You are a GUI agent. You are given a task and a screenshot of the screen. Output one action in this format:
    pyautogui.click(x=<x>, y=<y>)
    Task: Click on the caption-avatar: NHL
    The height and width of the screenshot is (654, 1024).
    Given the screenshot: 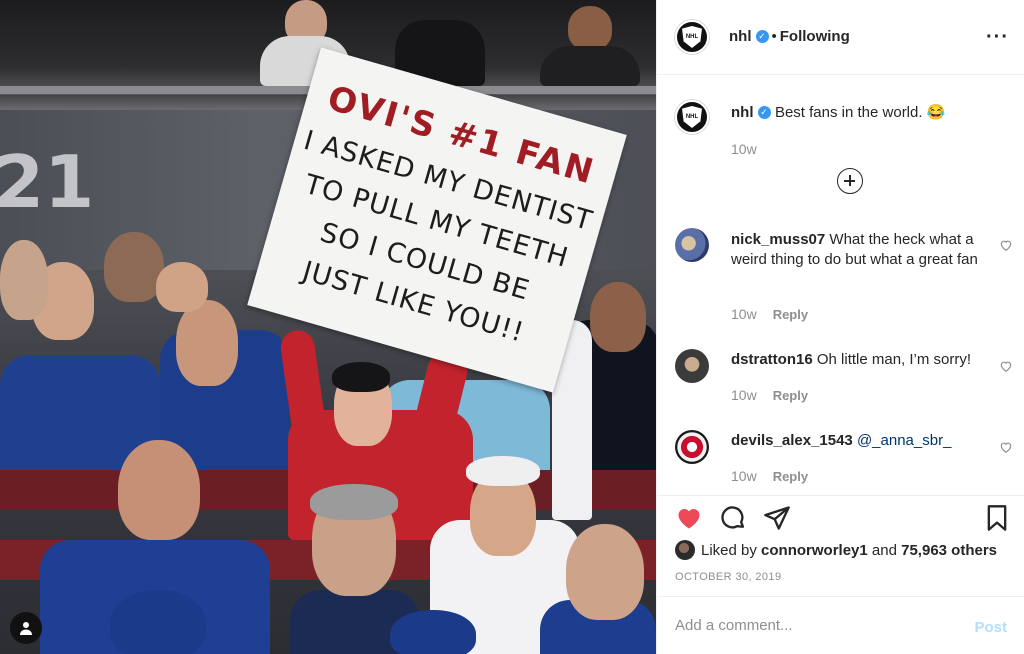 What is the action you would take?
    pyautogui.click(x=692, y=117)
    